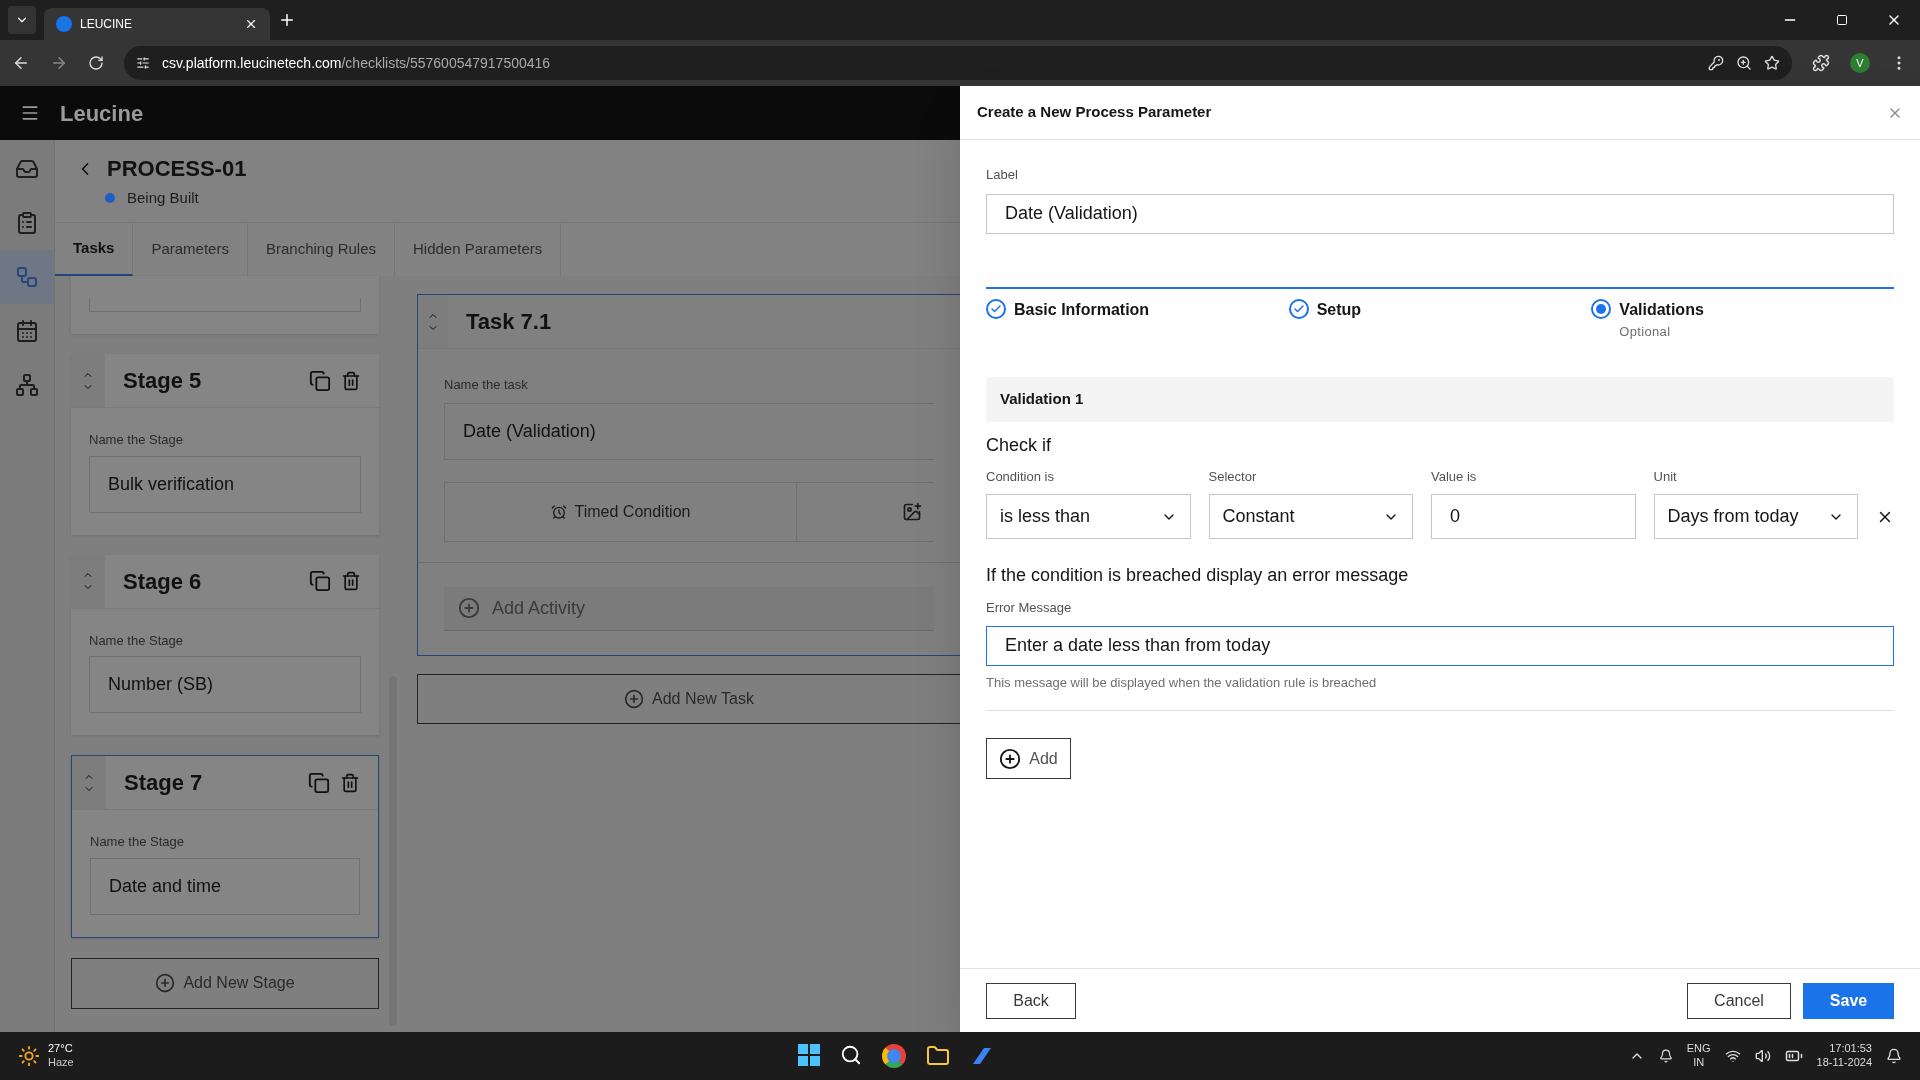 This screenshot has height=1080, width=1920. I want to click on restore-icon, so click(1842, 20).